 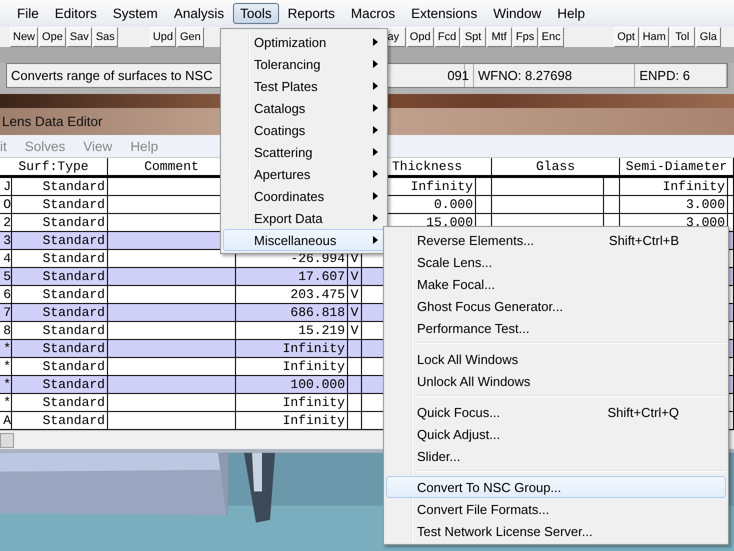 I want to click on table-cell: 15.219, so click(x=321, y=330).